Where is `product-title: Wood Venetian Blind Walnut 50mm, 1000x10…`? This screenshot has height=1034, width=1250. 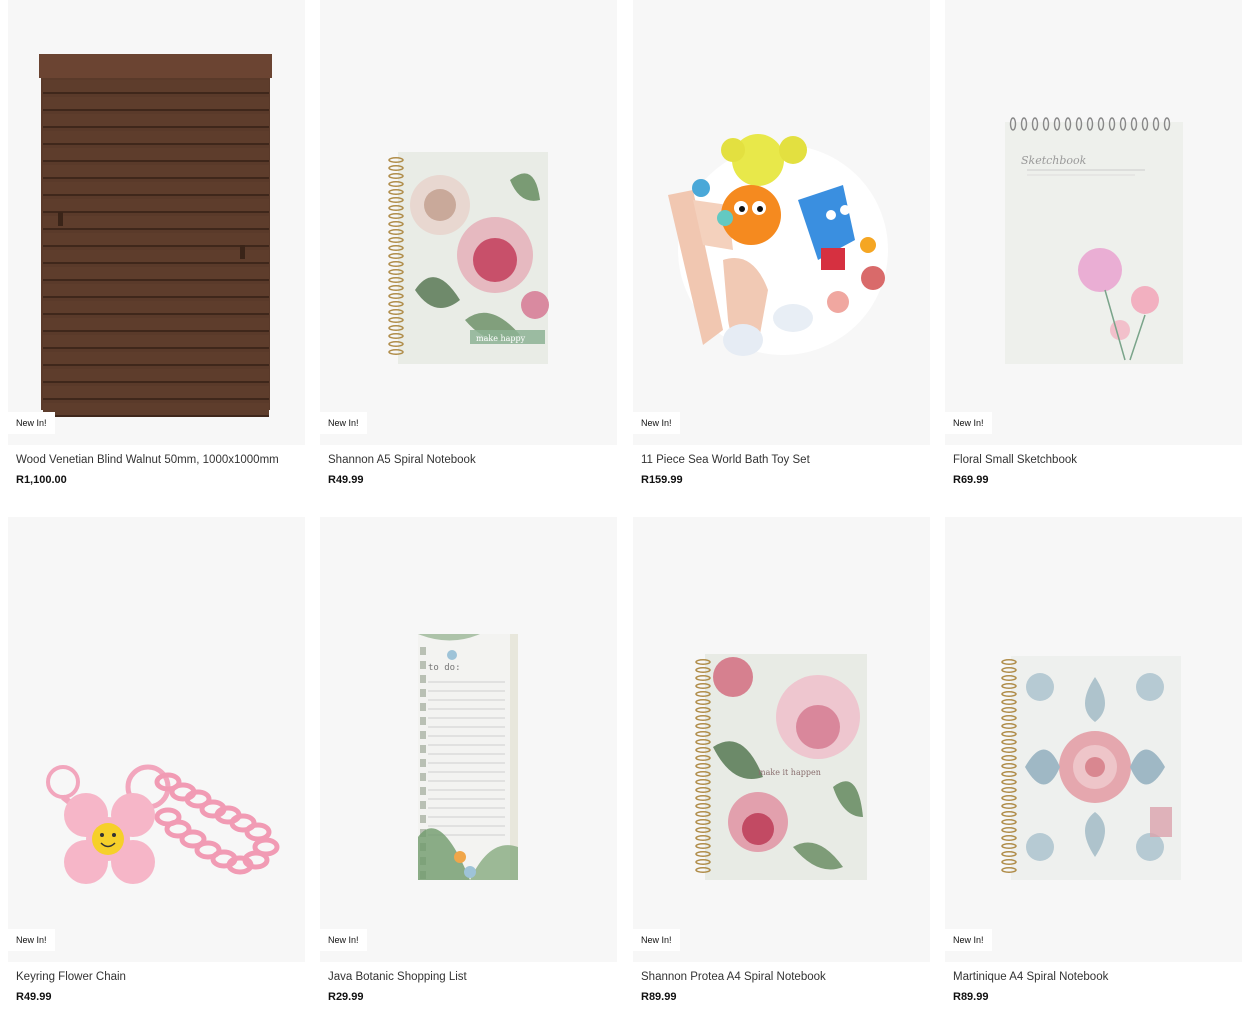 product-title: Wood Venetian Blind Walnut 50mm, 1000x10… is located at coordinates (158, 460).